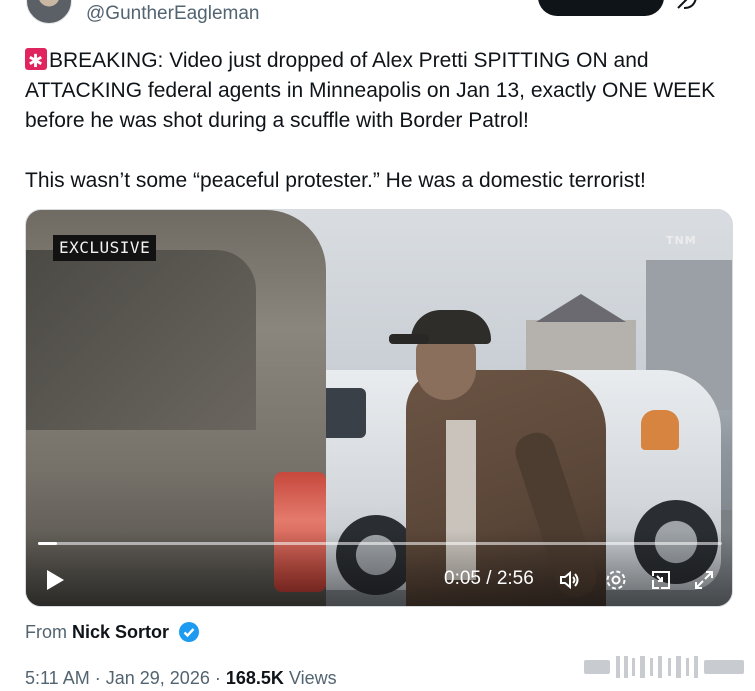  Describe the element at coordinates (570, 580) in the screenshot. I see `volume-icon` at that location.